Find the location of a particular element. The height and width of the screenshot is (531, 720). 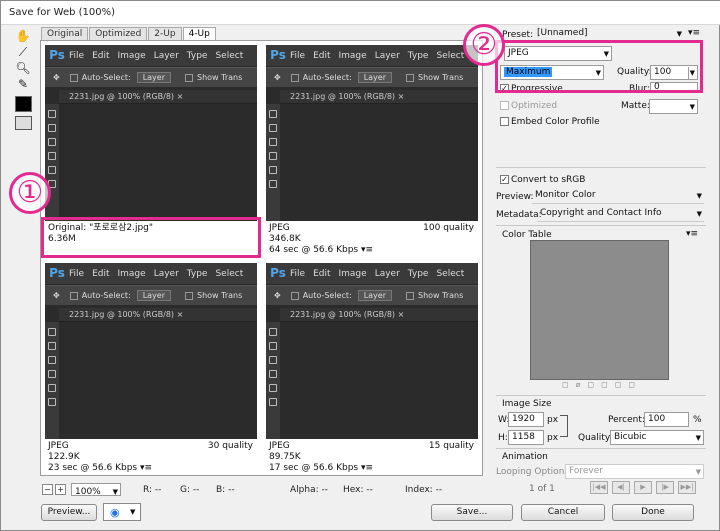

preset-value: [Unnamed] is located at coordinates (562, 33).